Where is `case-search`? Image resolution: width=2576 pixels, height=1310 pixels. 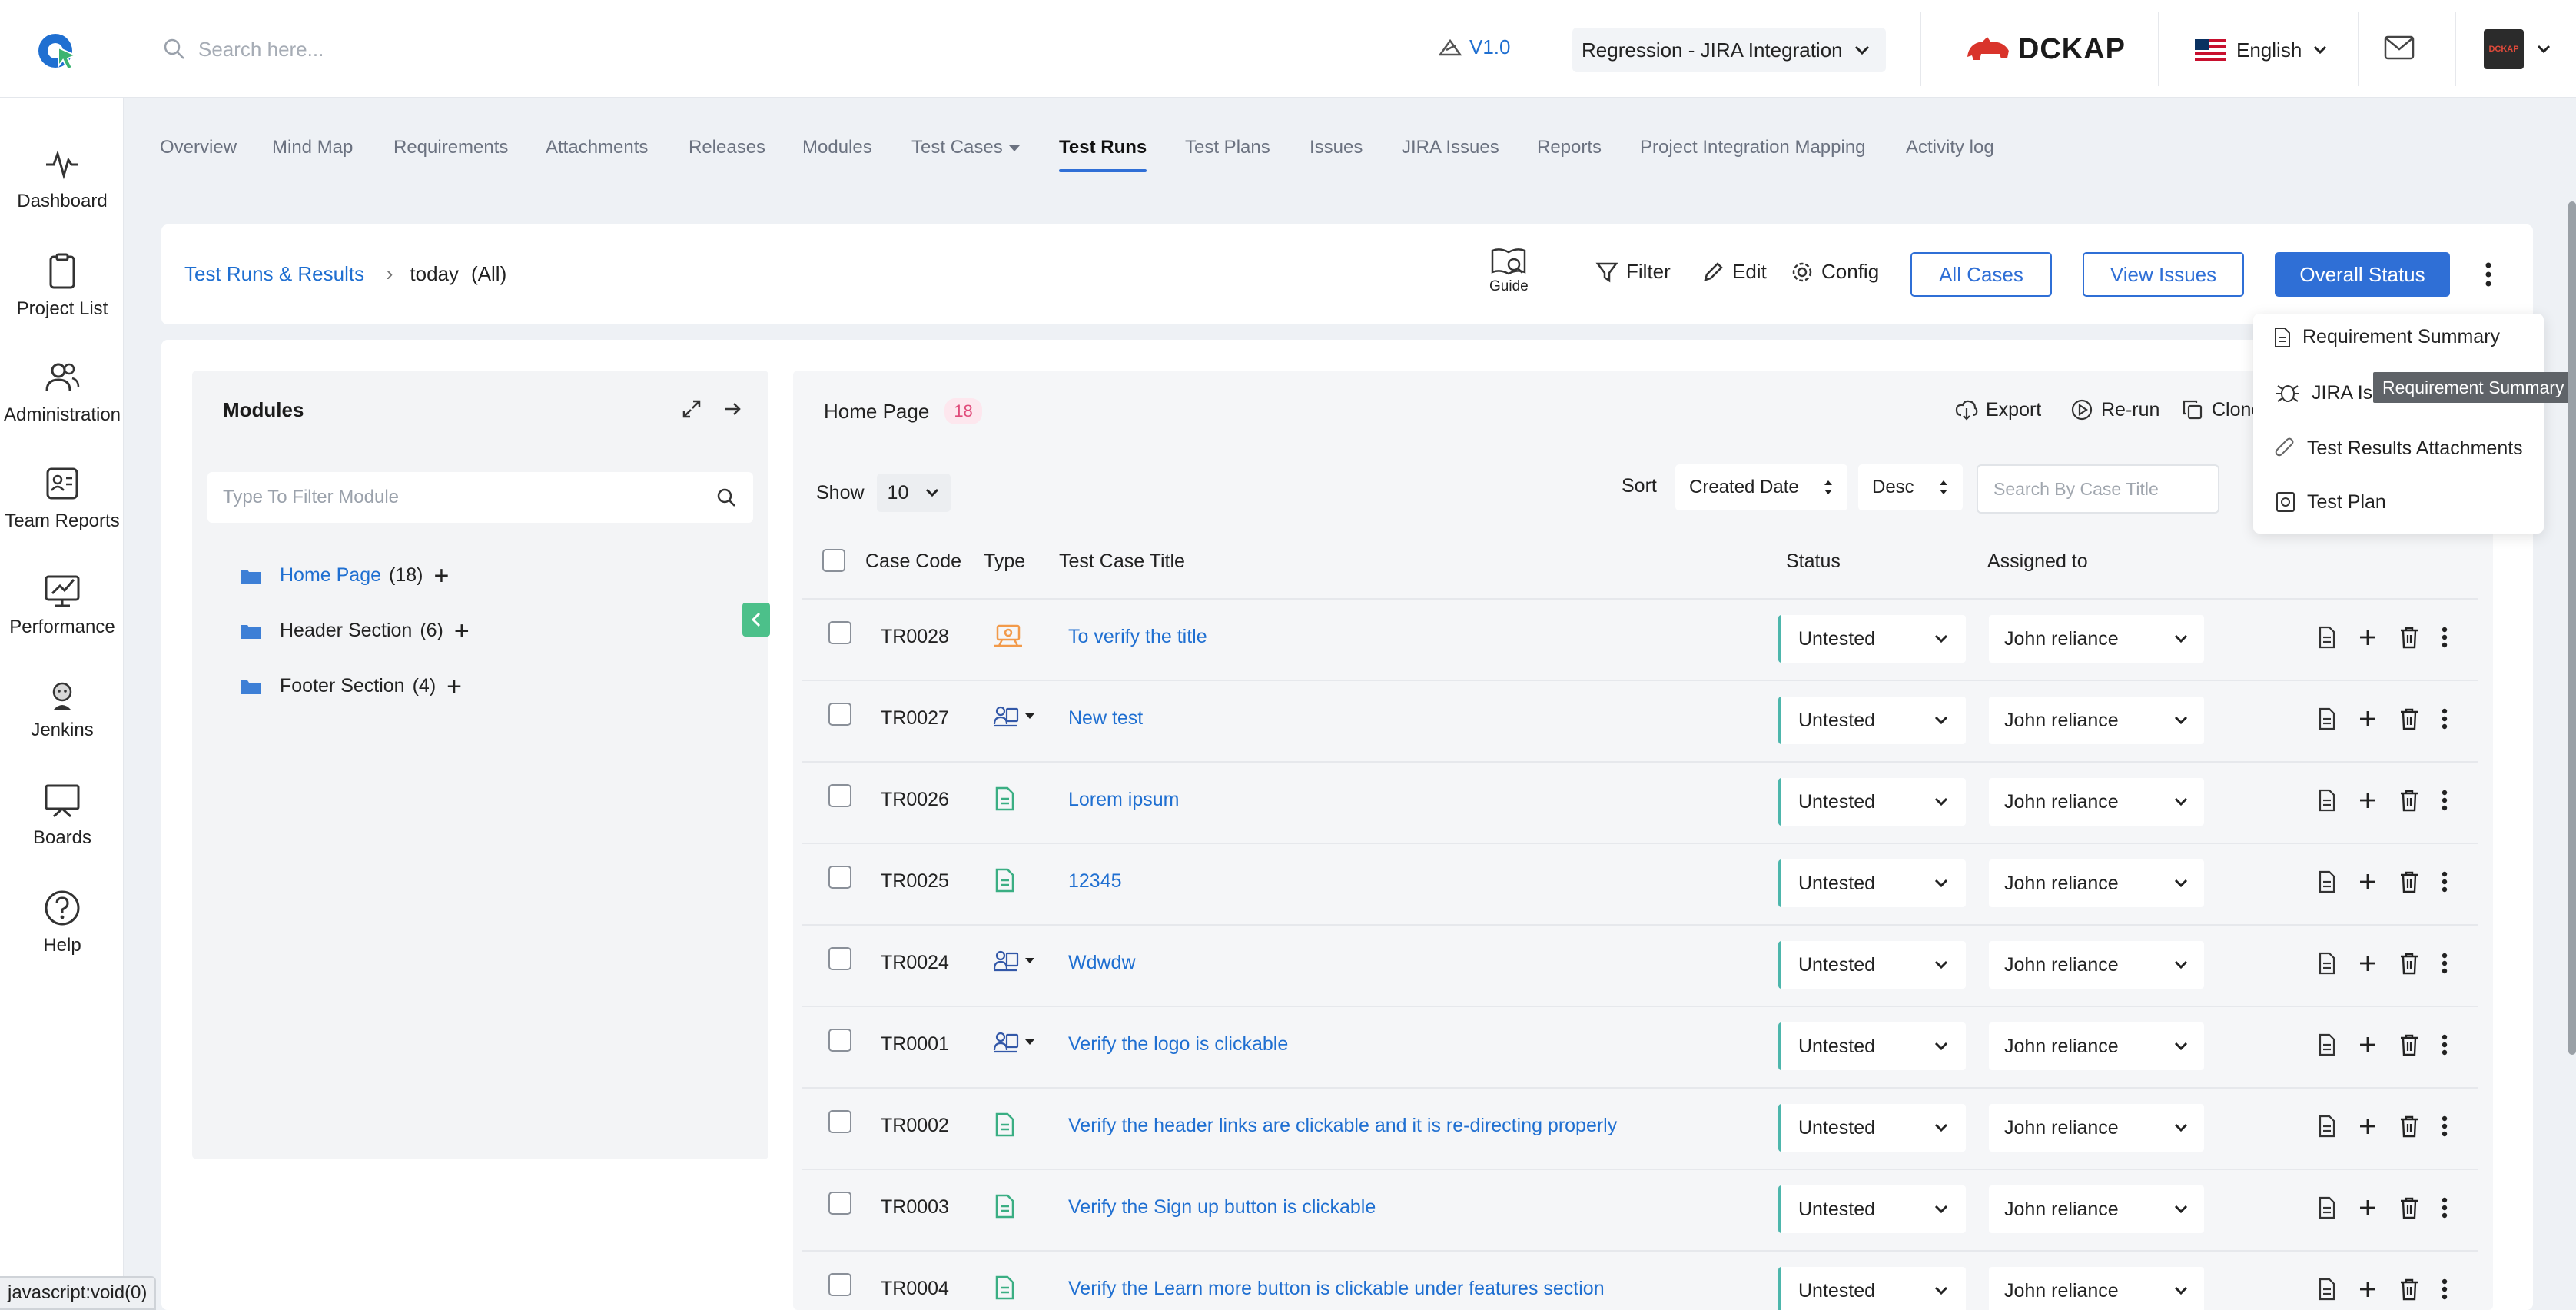
case-search is located at coordinates (2098, 489).